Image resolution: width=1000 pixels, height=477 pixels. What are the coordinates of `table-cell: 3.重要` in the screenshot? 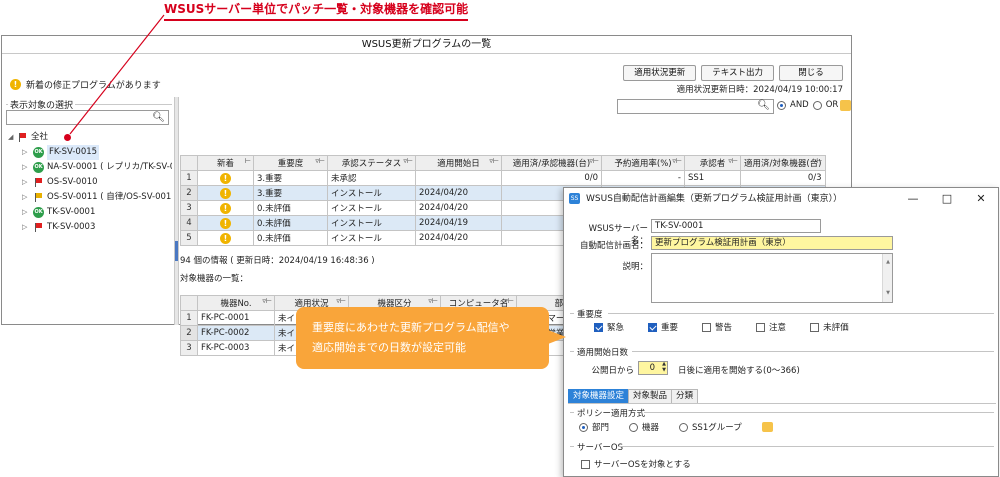 It's located at (290, 178).